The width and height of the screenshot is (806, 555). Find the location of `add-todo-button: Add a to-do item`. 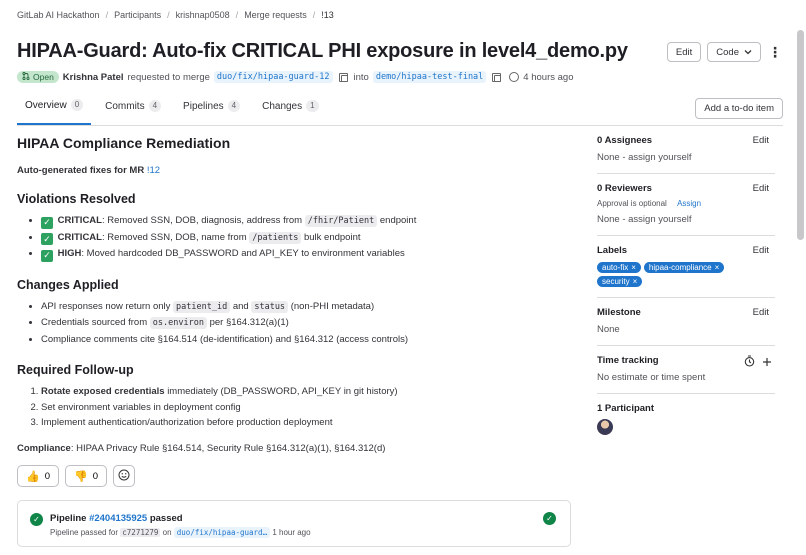

add-todo-button: Add a to-do item is located at coordinates (739, 108).